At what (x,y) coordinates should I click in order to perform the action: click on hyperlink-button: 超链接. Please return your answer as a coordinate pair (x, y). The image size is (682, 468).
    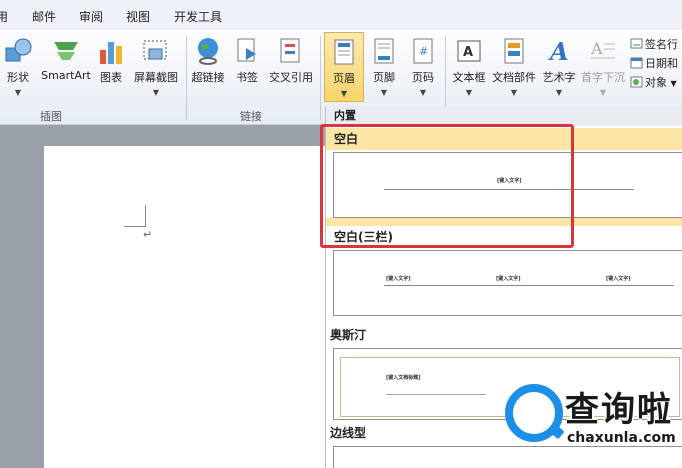
    Looking at the image, I should click on (208, 67).